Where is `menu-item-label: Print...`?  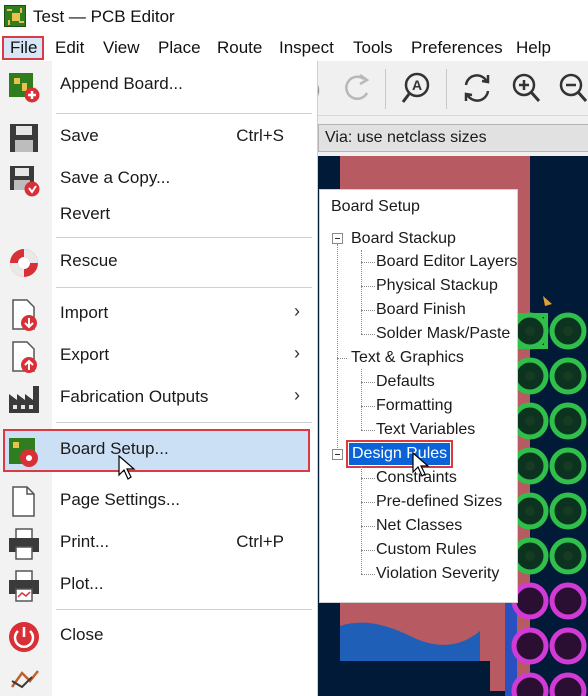
menu-item-label: Print... is located at coordinates (85, 541).